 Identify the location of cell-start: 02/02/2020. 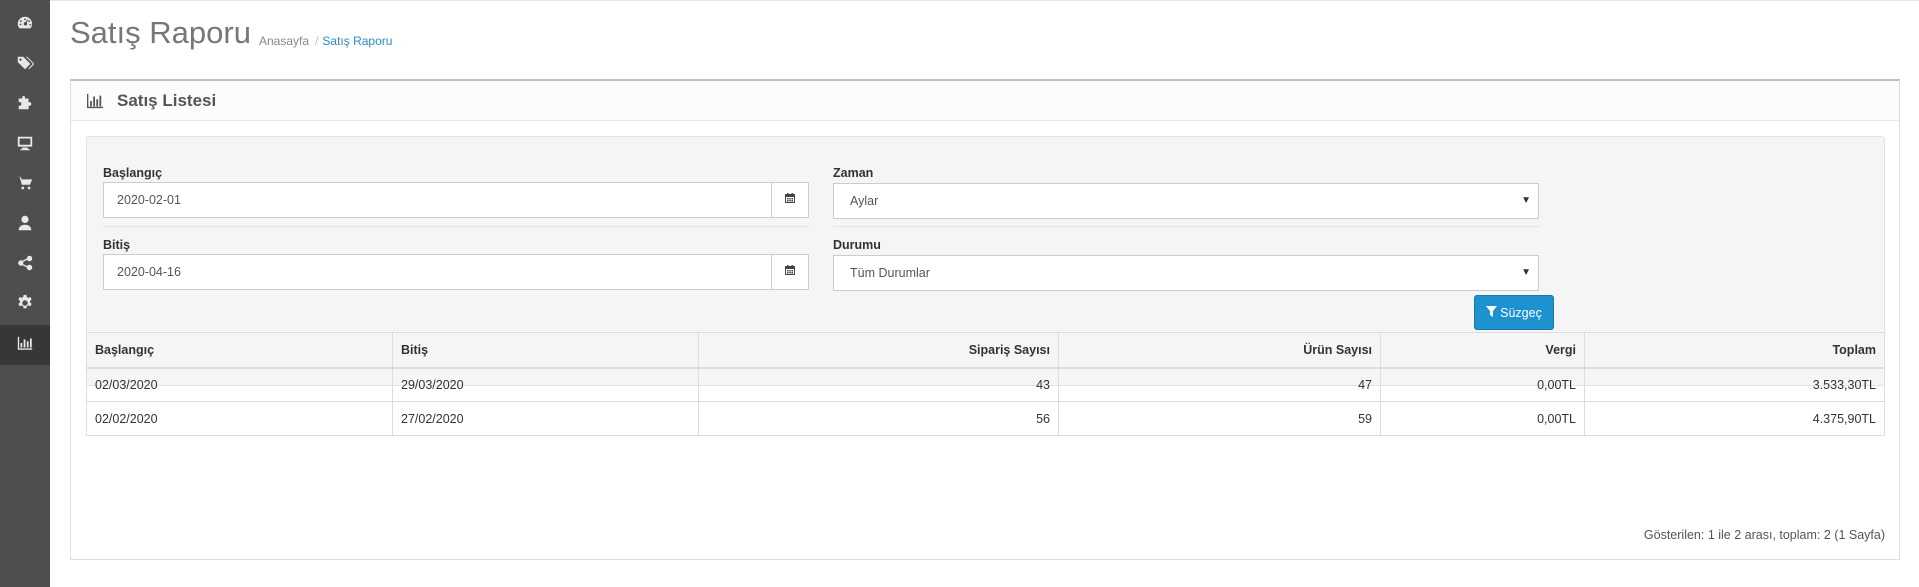
(239, 418).